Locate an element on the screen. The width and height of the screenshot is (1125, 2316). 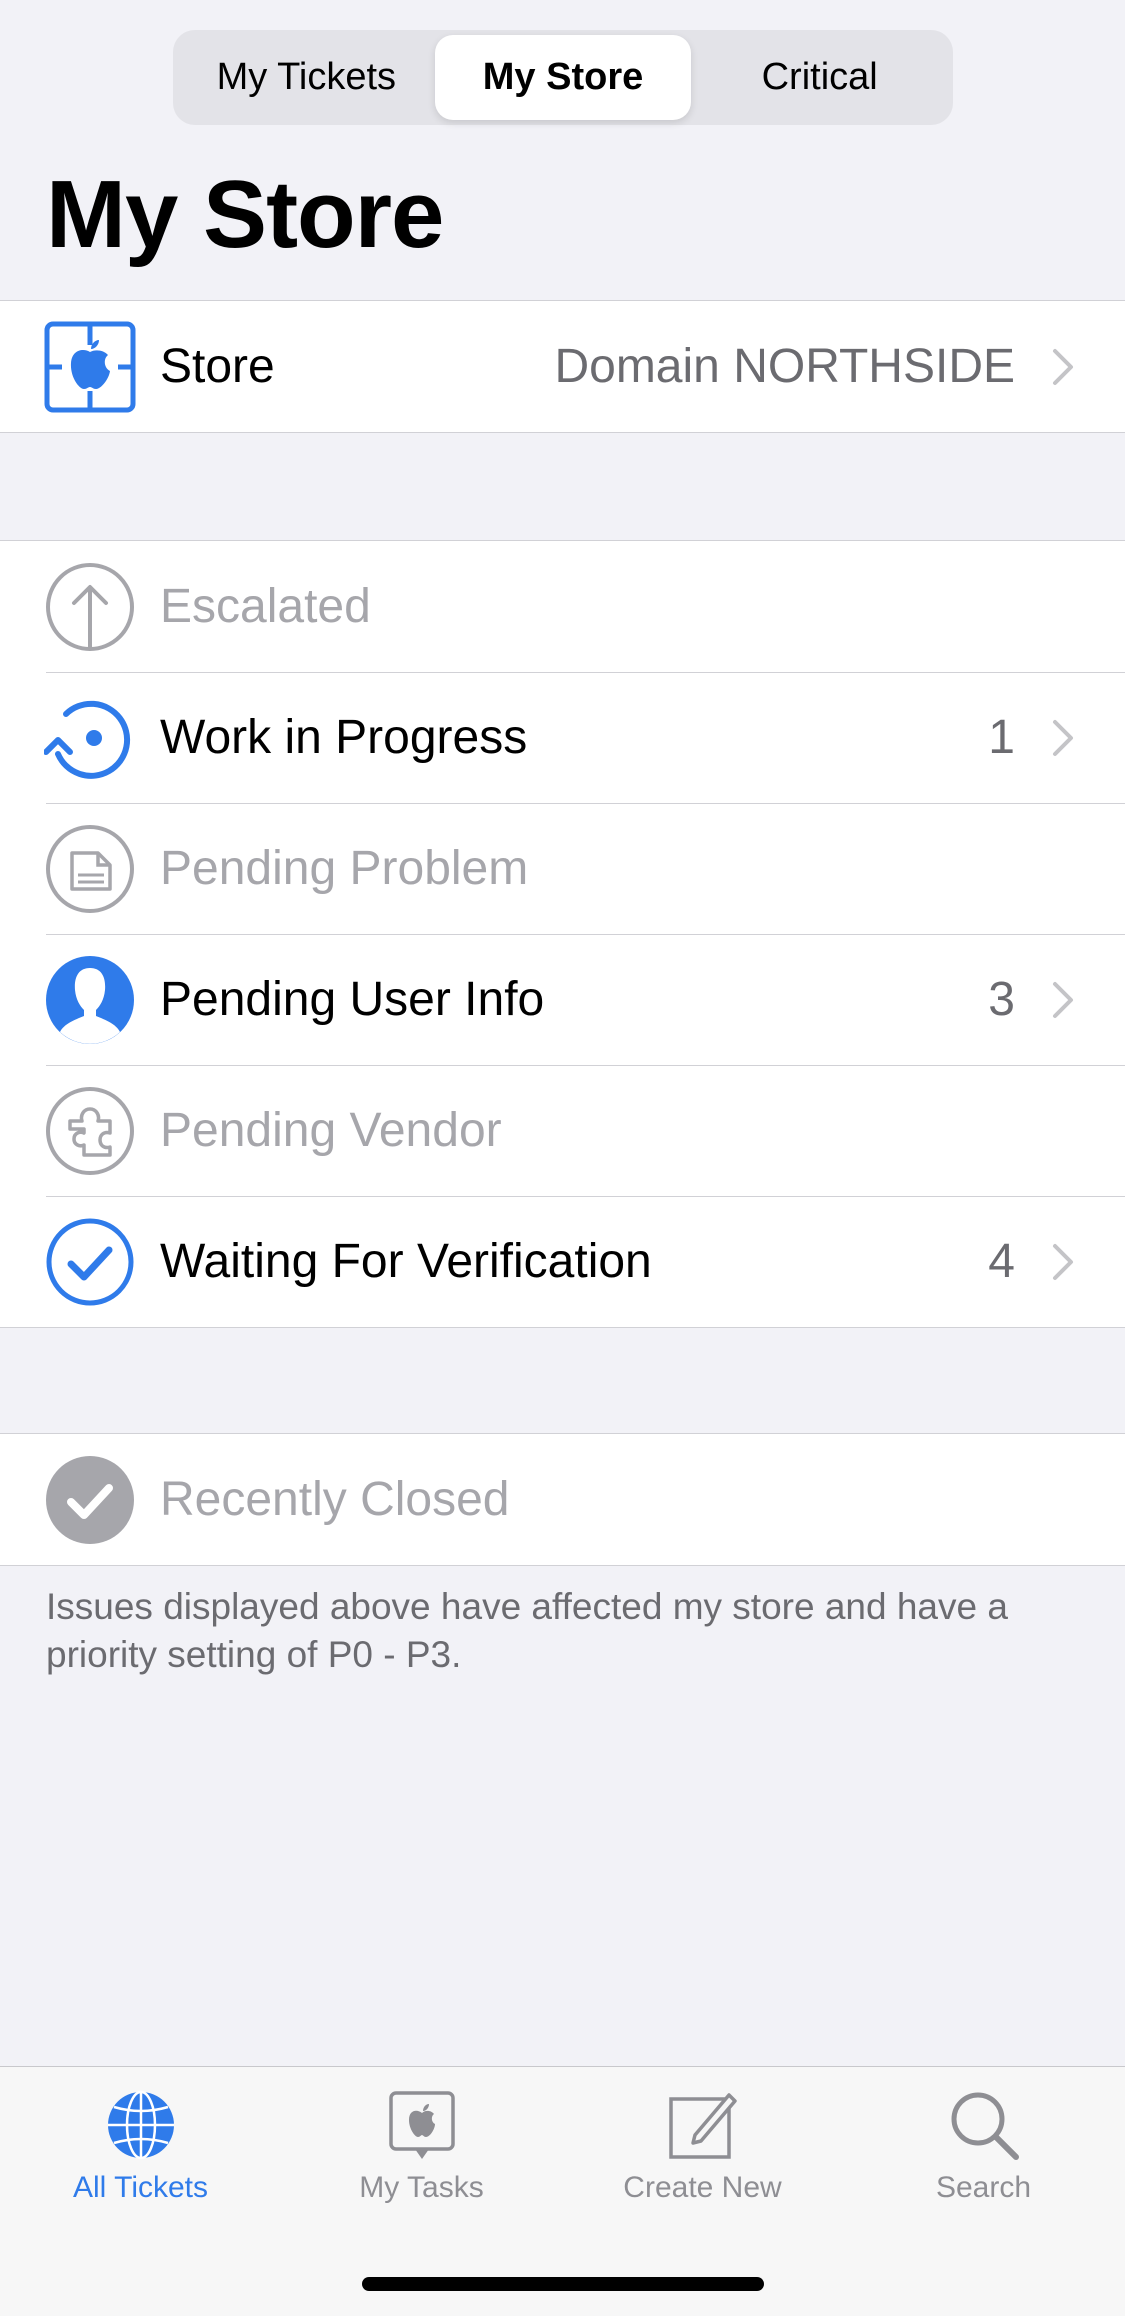
tab-my-tickets: My Tickets is located at coordinates (306, 77).